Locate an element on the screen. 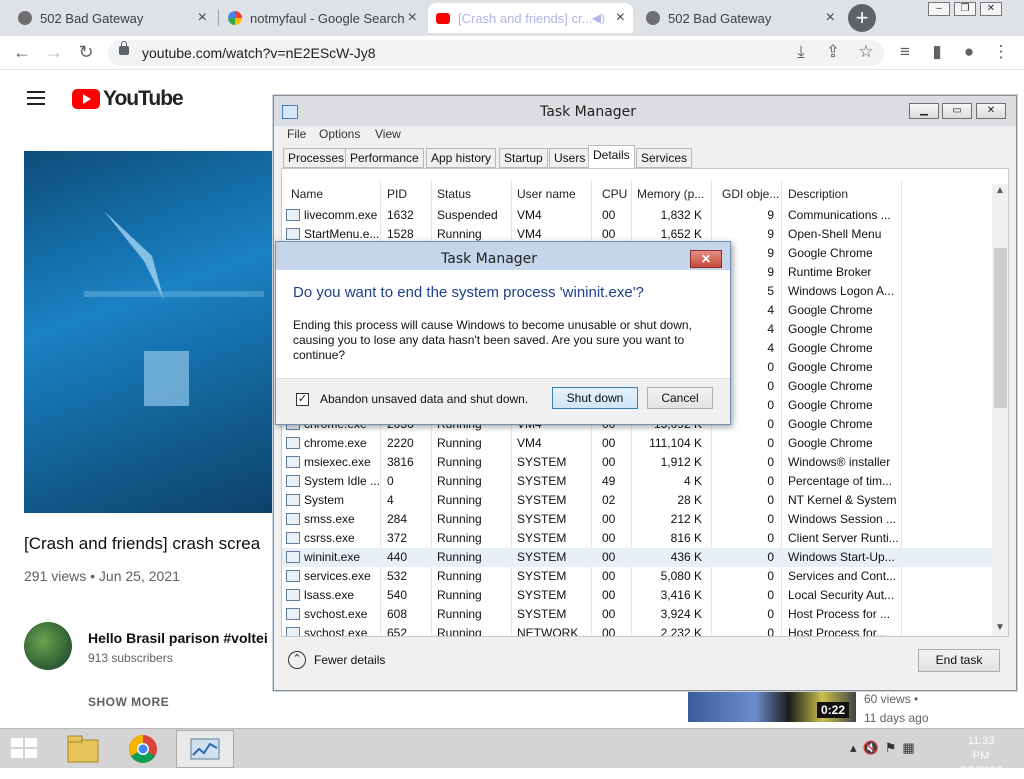 This screenshot has width=1024, height=779. clock: 11:33 PM 7/5/2022 is located at coordinates (981, 756).